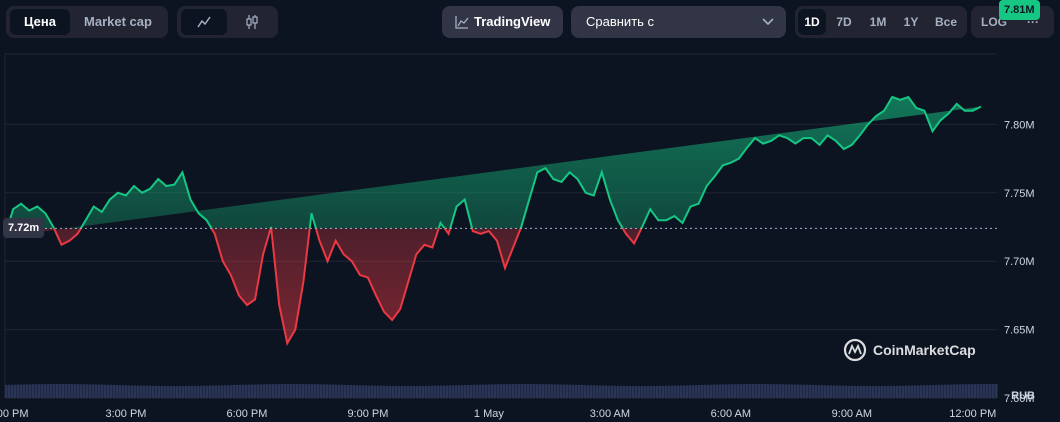  Describe the element at coordinates (1023, 396) in the screenshot. I see `currency-label: RUB` at that location.